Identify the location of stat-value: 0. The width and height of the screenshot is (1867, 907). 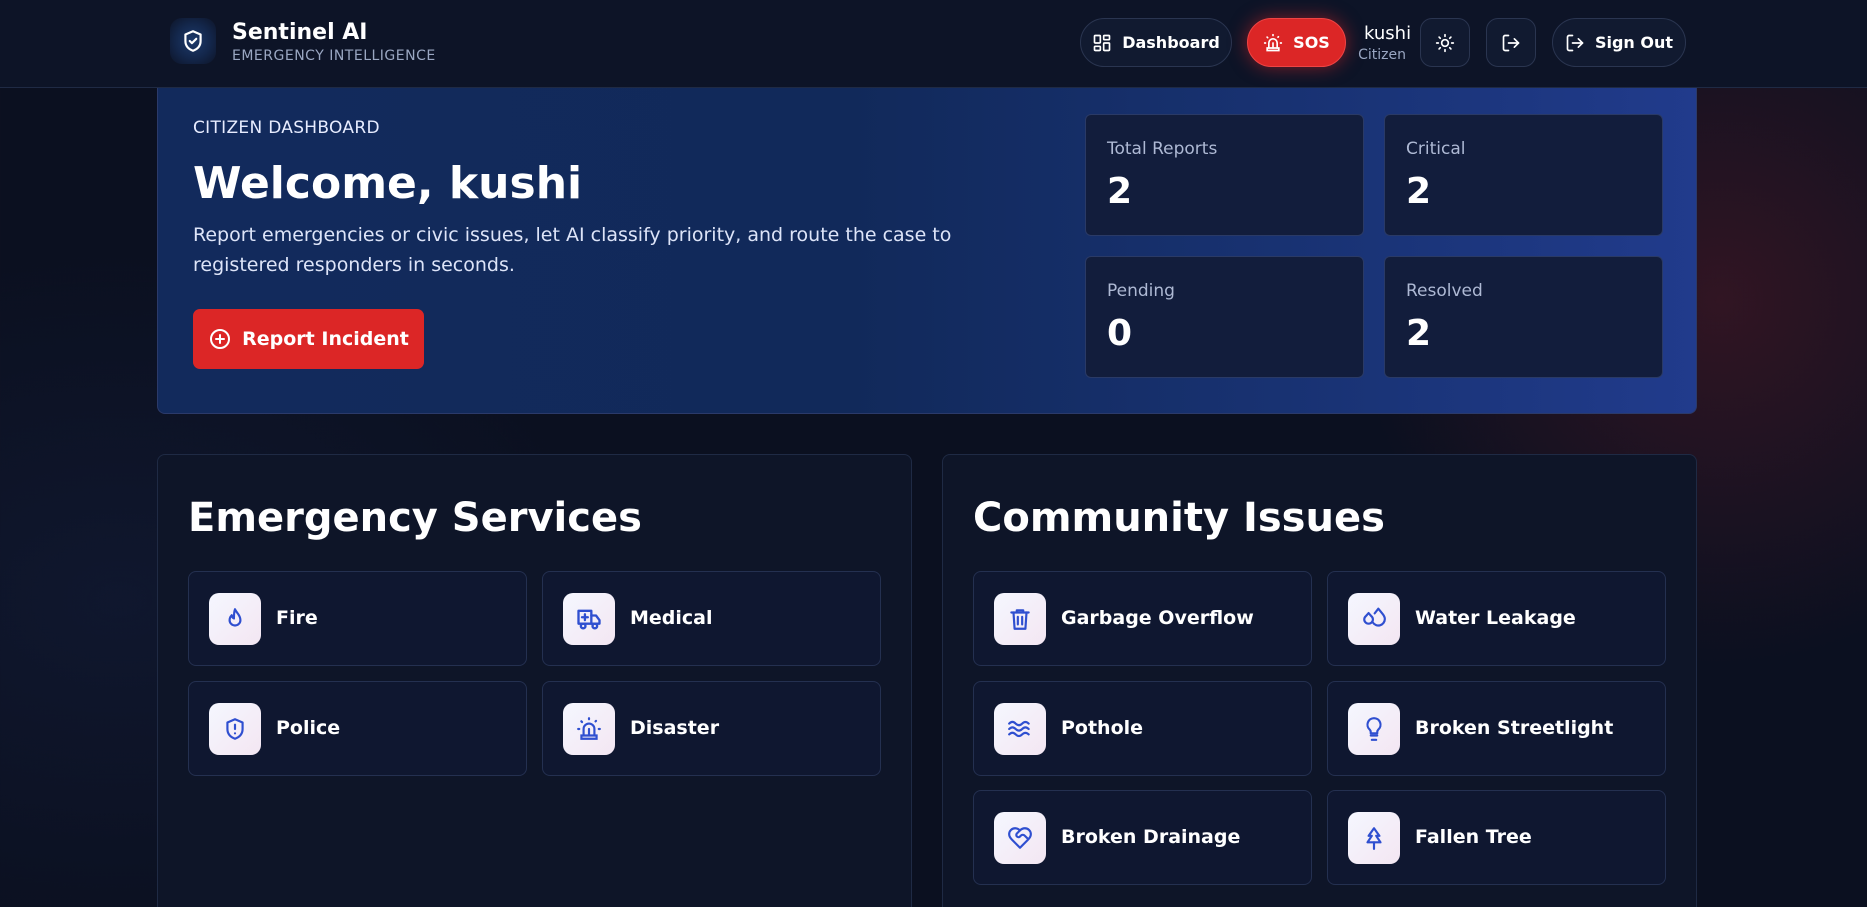
(1120, 333).